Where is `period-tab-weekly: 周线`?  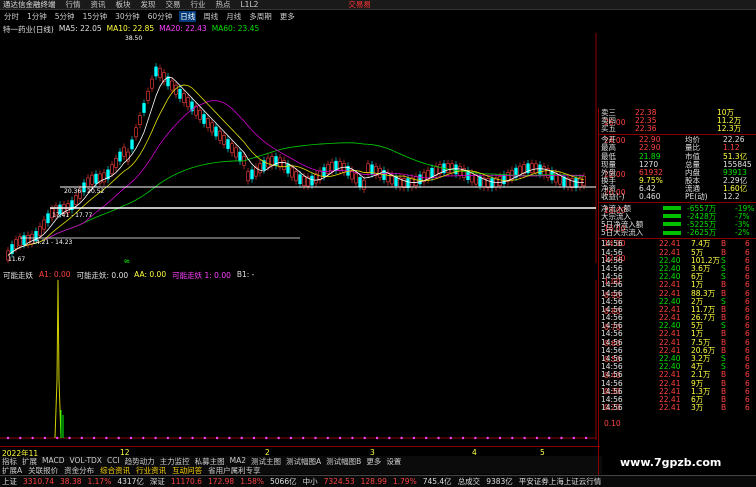 period-tab-weekly: 周线 is located at coordinates (210, 16).